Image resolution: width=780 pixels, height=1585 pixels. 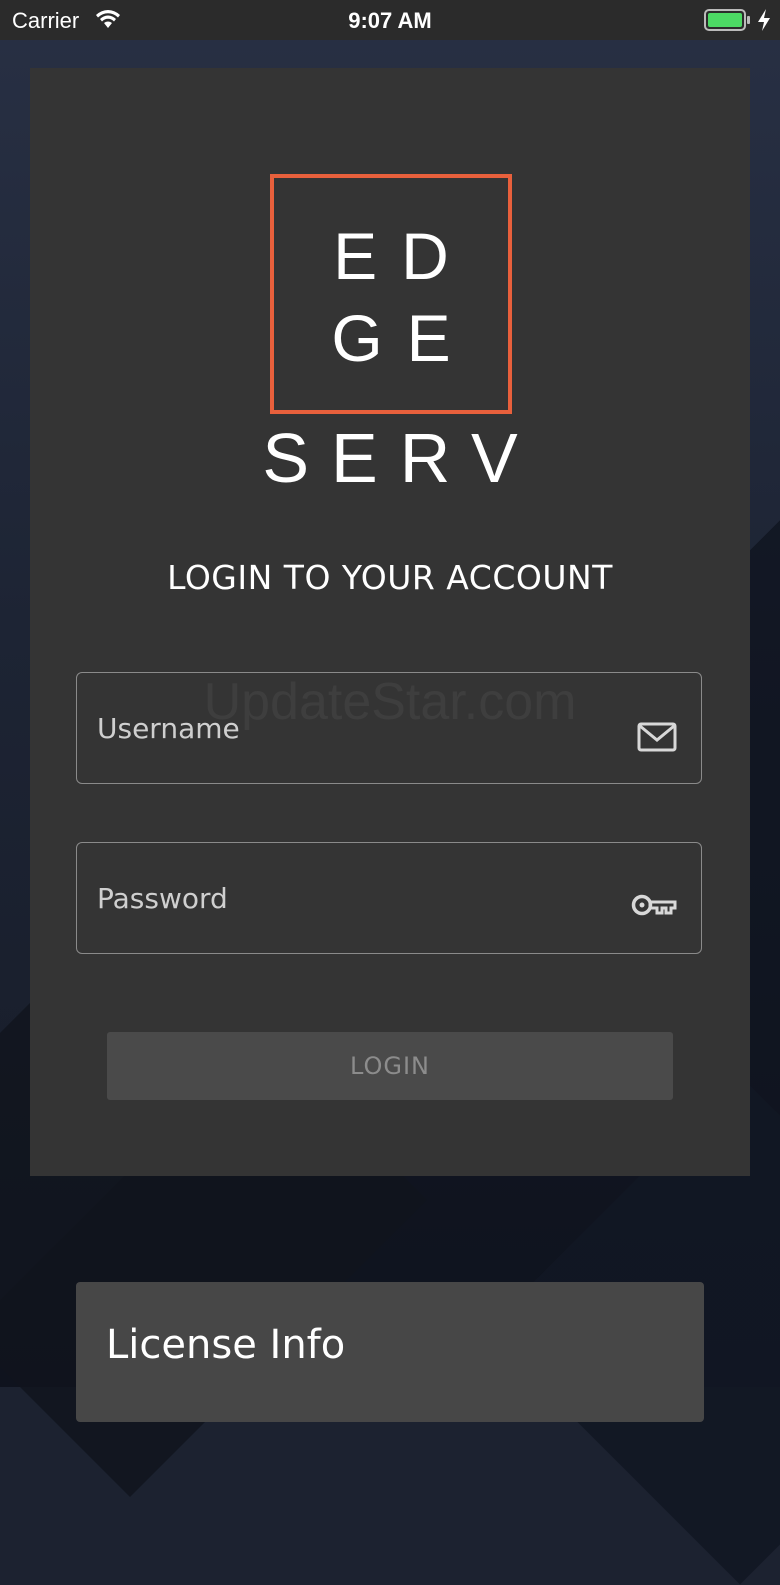 I want to click on license-info-panel: License Info, so click(x=390, y=1352).